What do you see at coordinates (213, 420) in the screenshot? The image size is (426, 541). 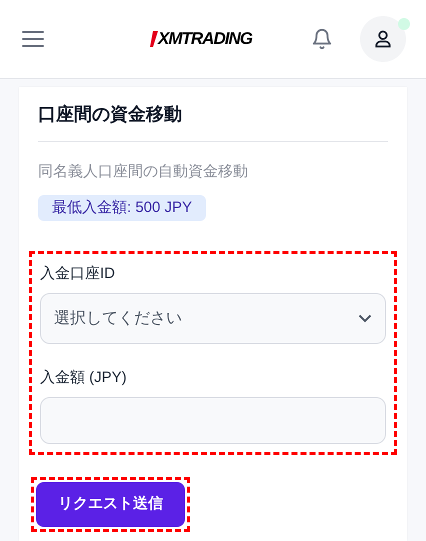 I see `amount-input` at bounding box center [213, 420].